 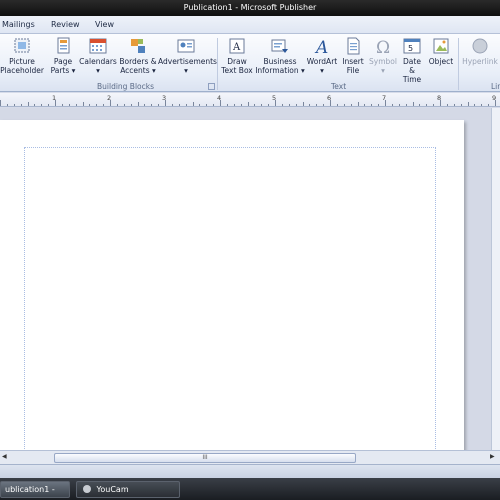 I want to click on svg-text: A, so click(x=236, y=47).